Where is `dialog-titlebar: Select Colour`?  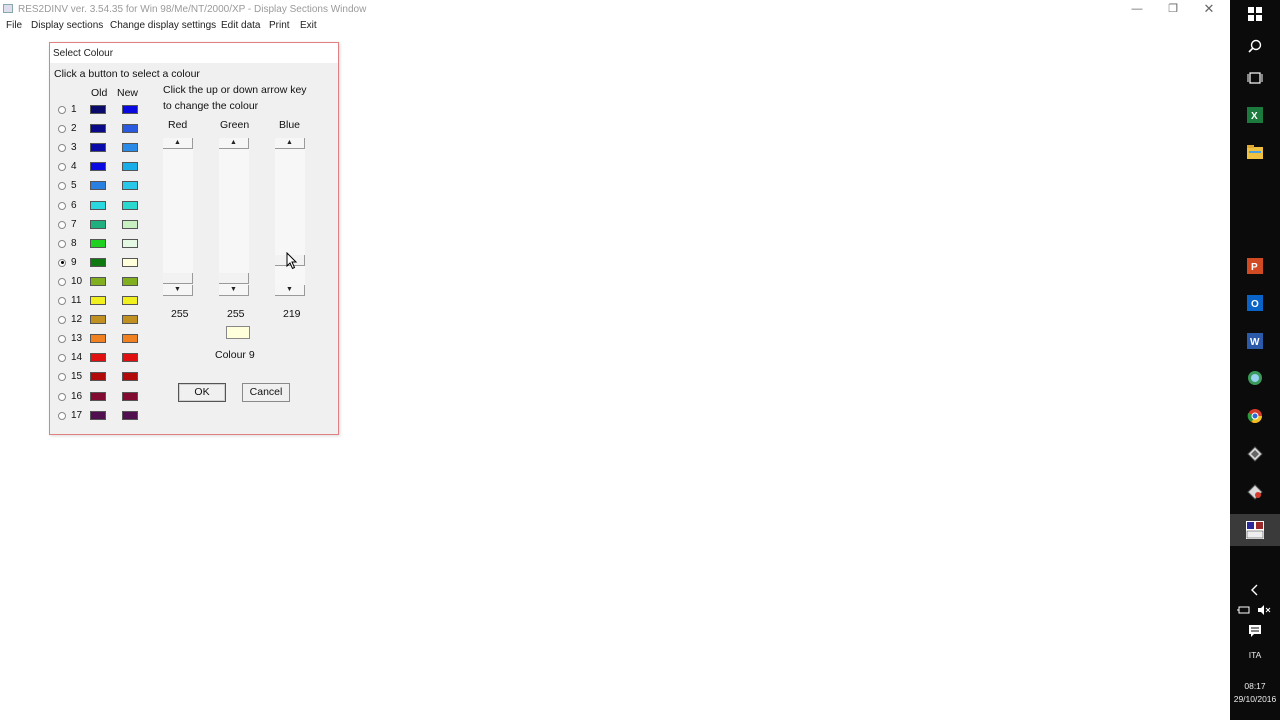
dialog-titlebar: Select Colour is located at coordinates (194, 53).